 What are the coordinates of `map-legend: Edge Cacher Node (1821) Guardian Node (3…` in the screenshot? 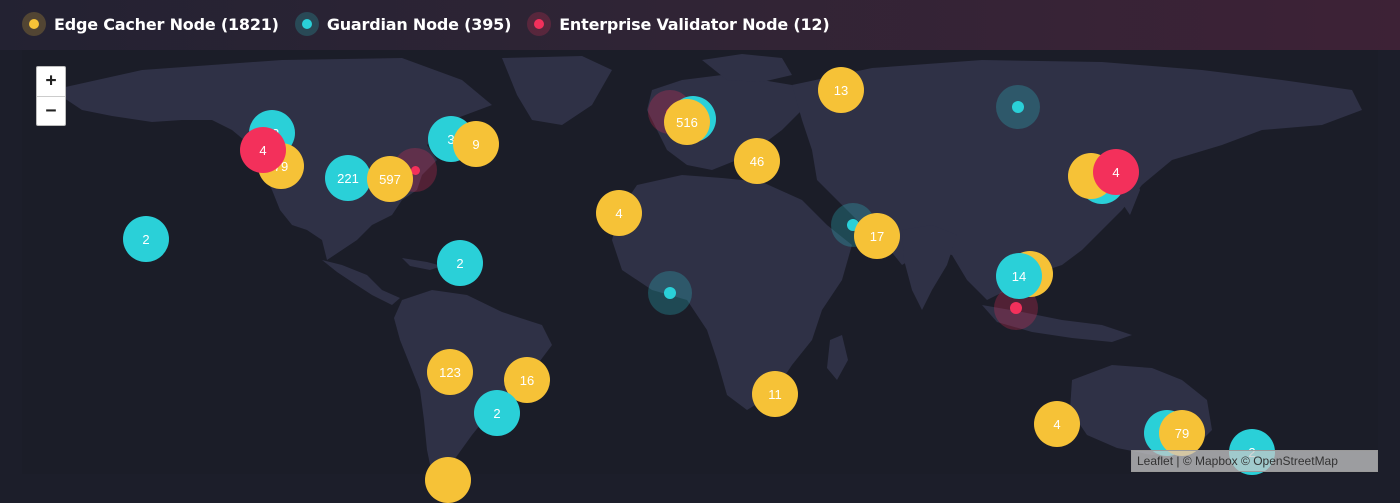 It's located at (433, 24).